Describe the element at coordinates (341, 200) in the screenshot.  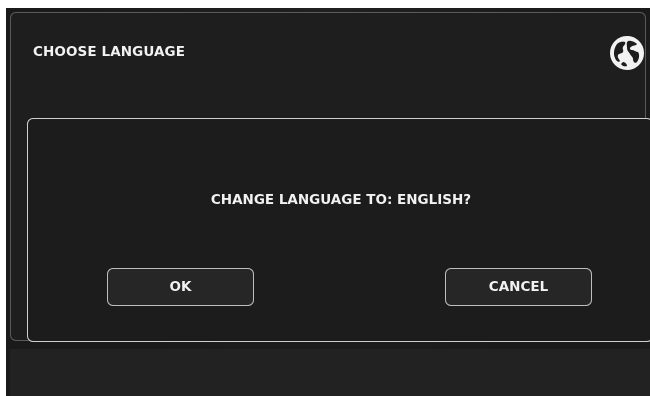
I see `confirm-message: CHANGE LANGUAGE TO: ENGLISH?` at that location.